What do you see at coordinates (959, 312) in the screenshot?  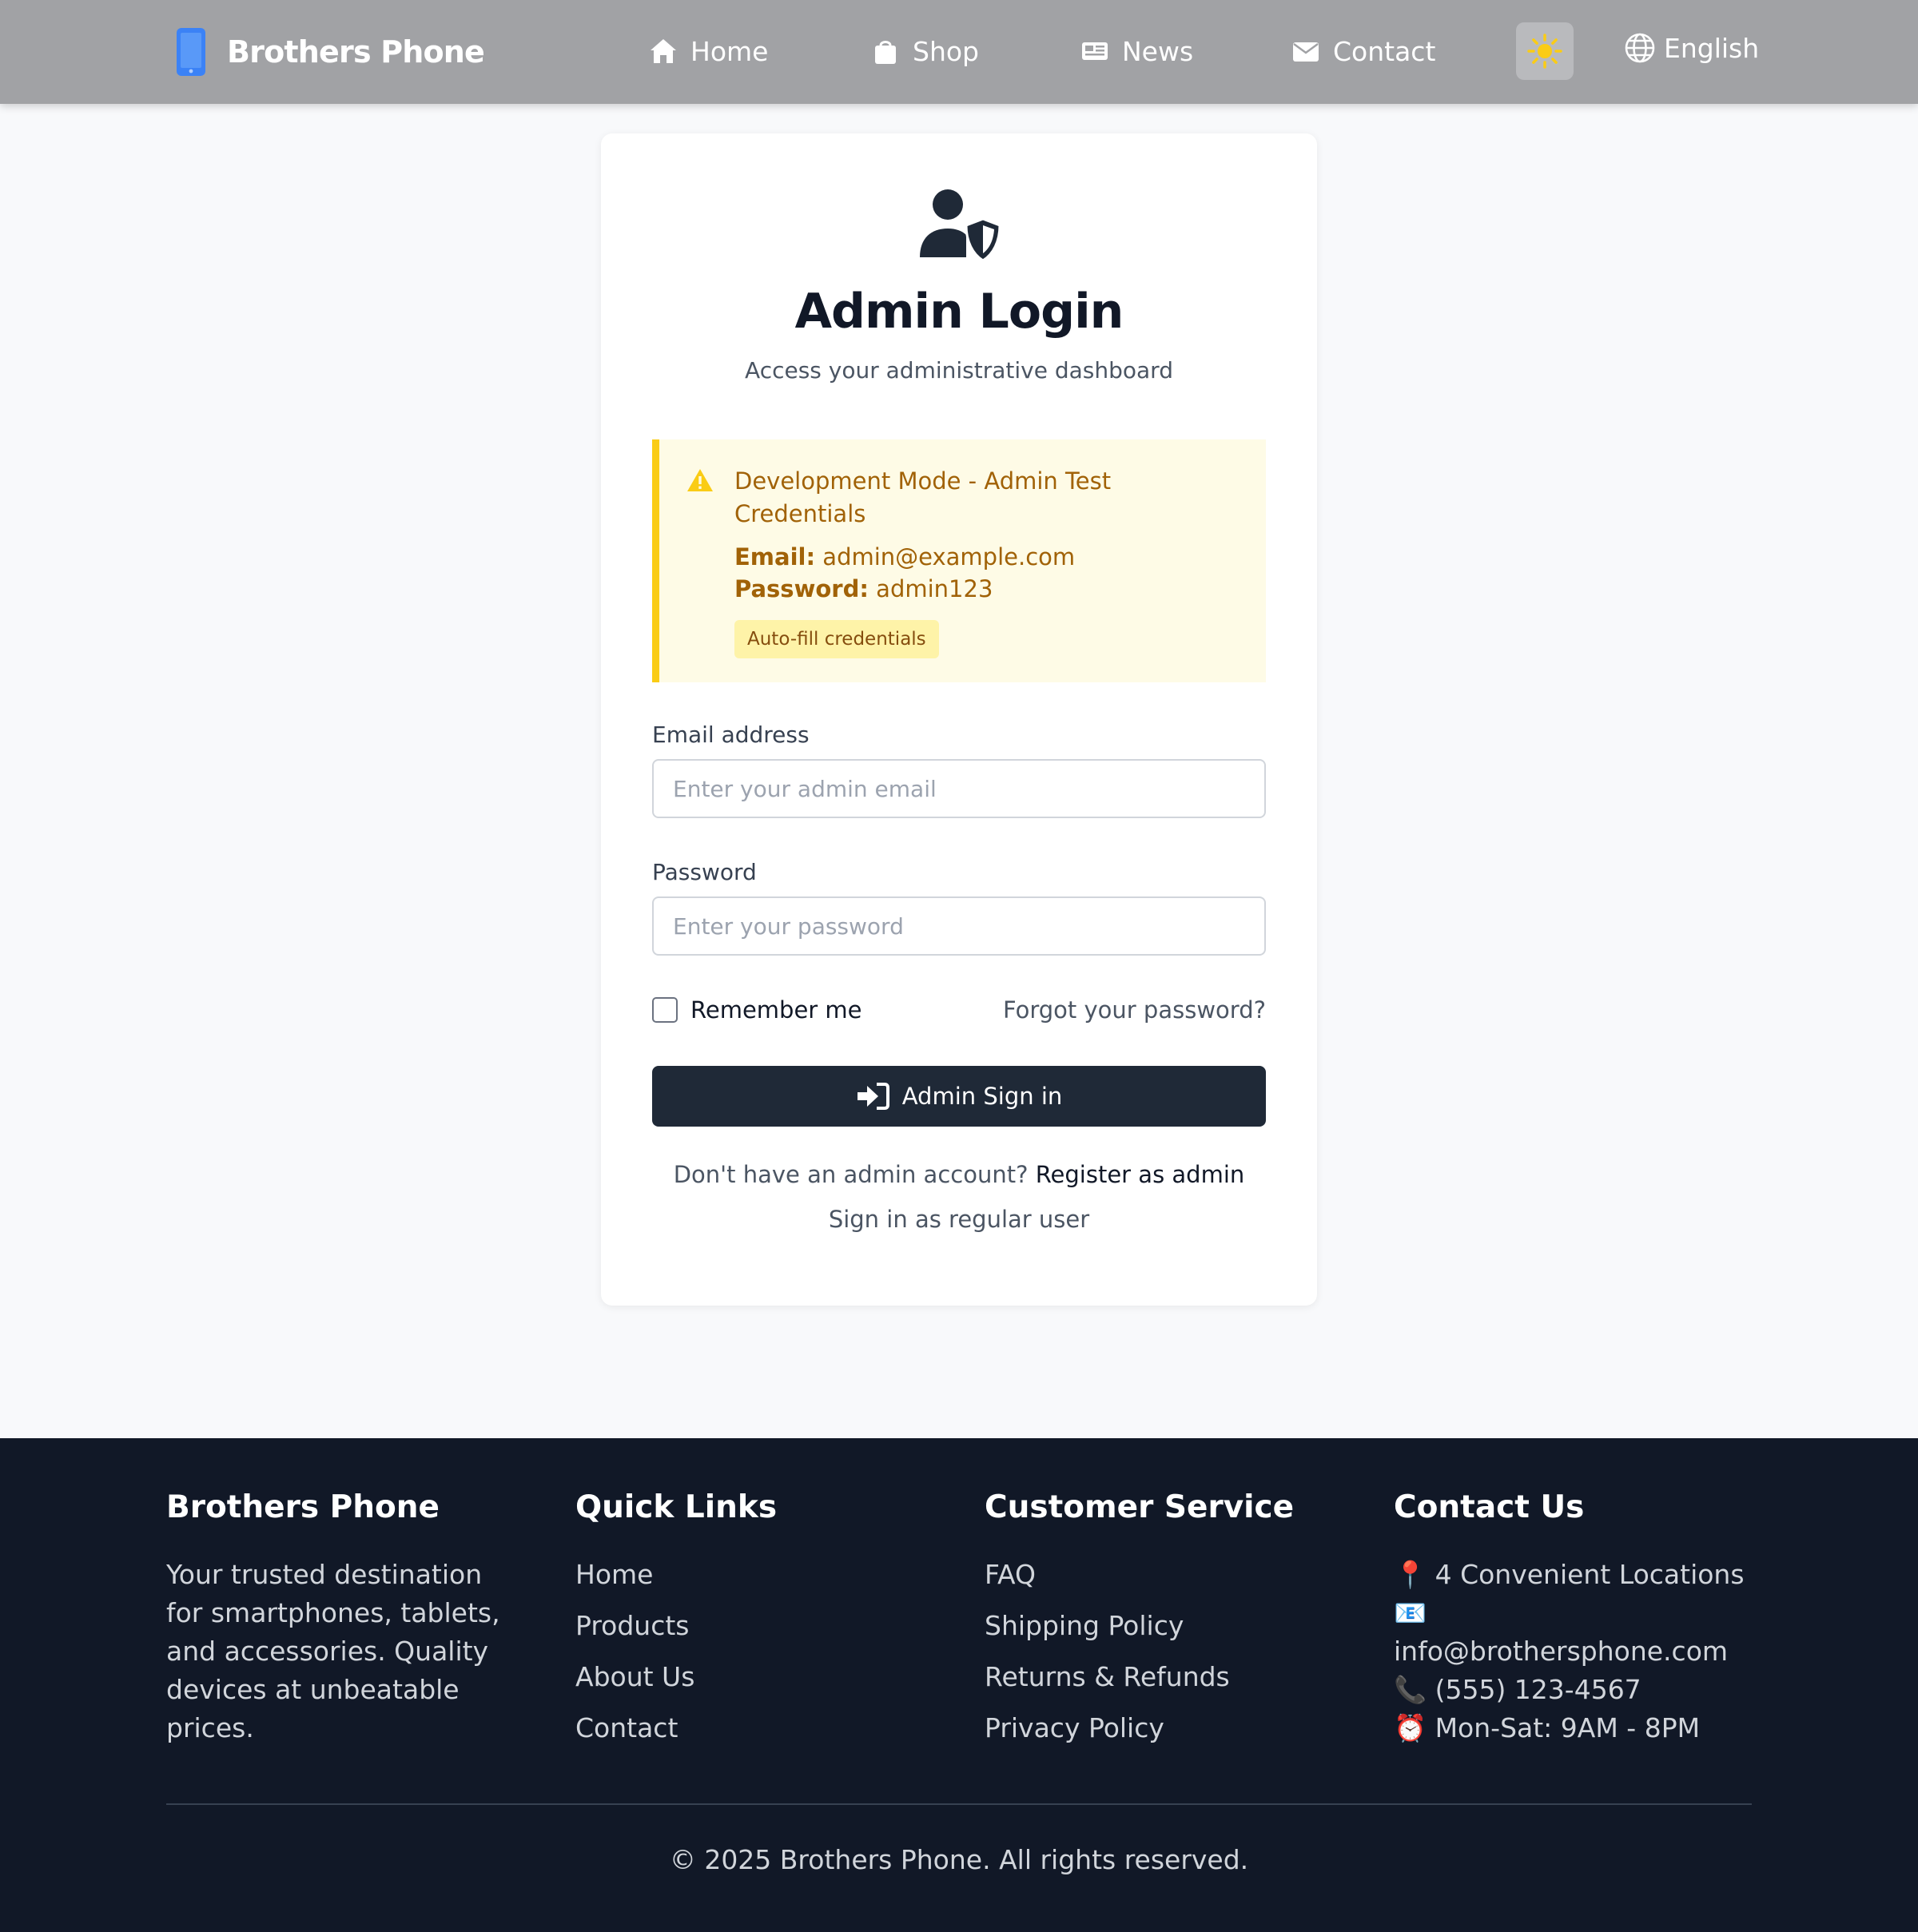 I see `page-title: Admin Login` at bounding box center [959, 312].